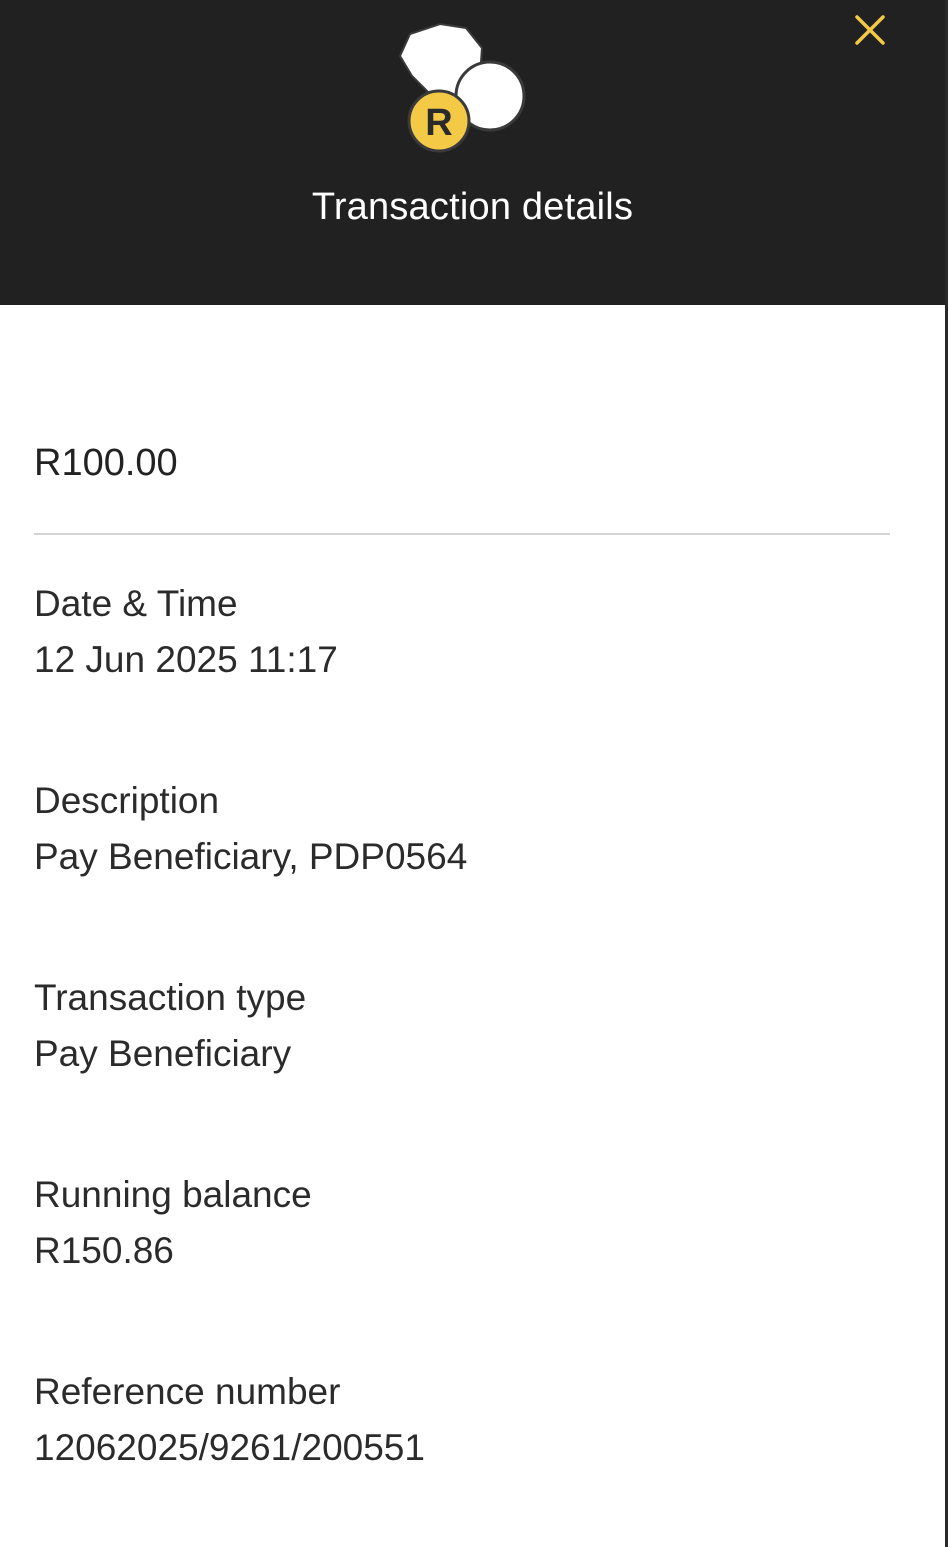  What do you see at coordinates (462, 829) in the screenshot?
I see `description-field: Description Pay Beneficiary, PDP0564` at bounding box center [462, 829].